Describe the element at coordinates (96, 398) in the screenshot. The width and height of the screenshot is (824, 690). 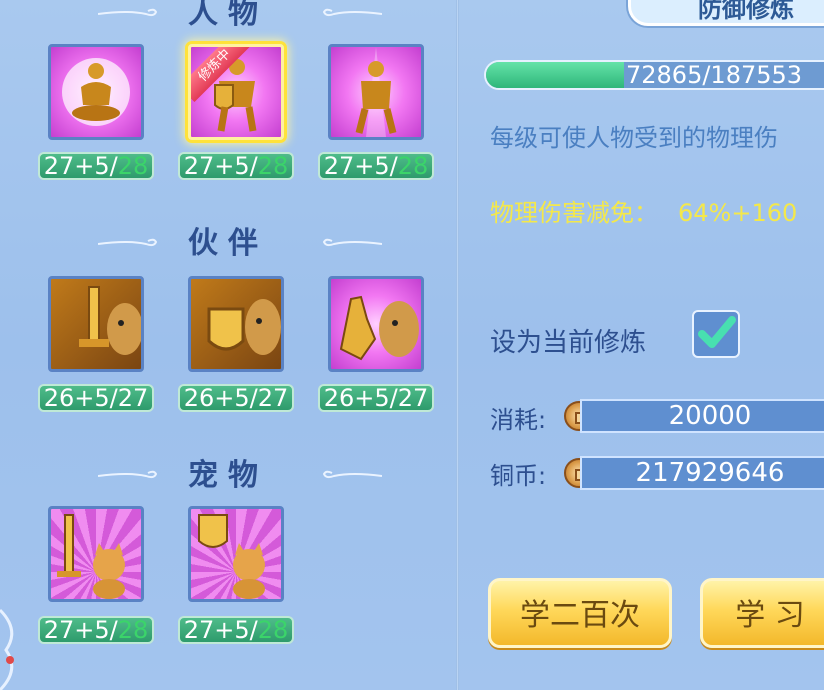
I see `partner-level-1: 26+5/27` at that location.